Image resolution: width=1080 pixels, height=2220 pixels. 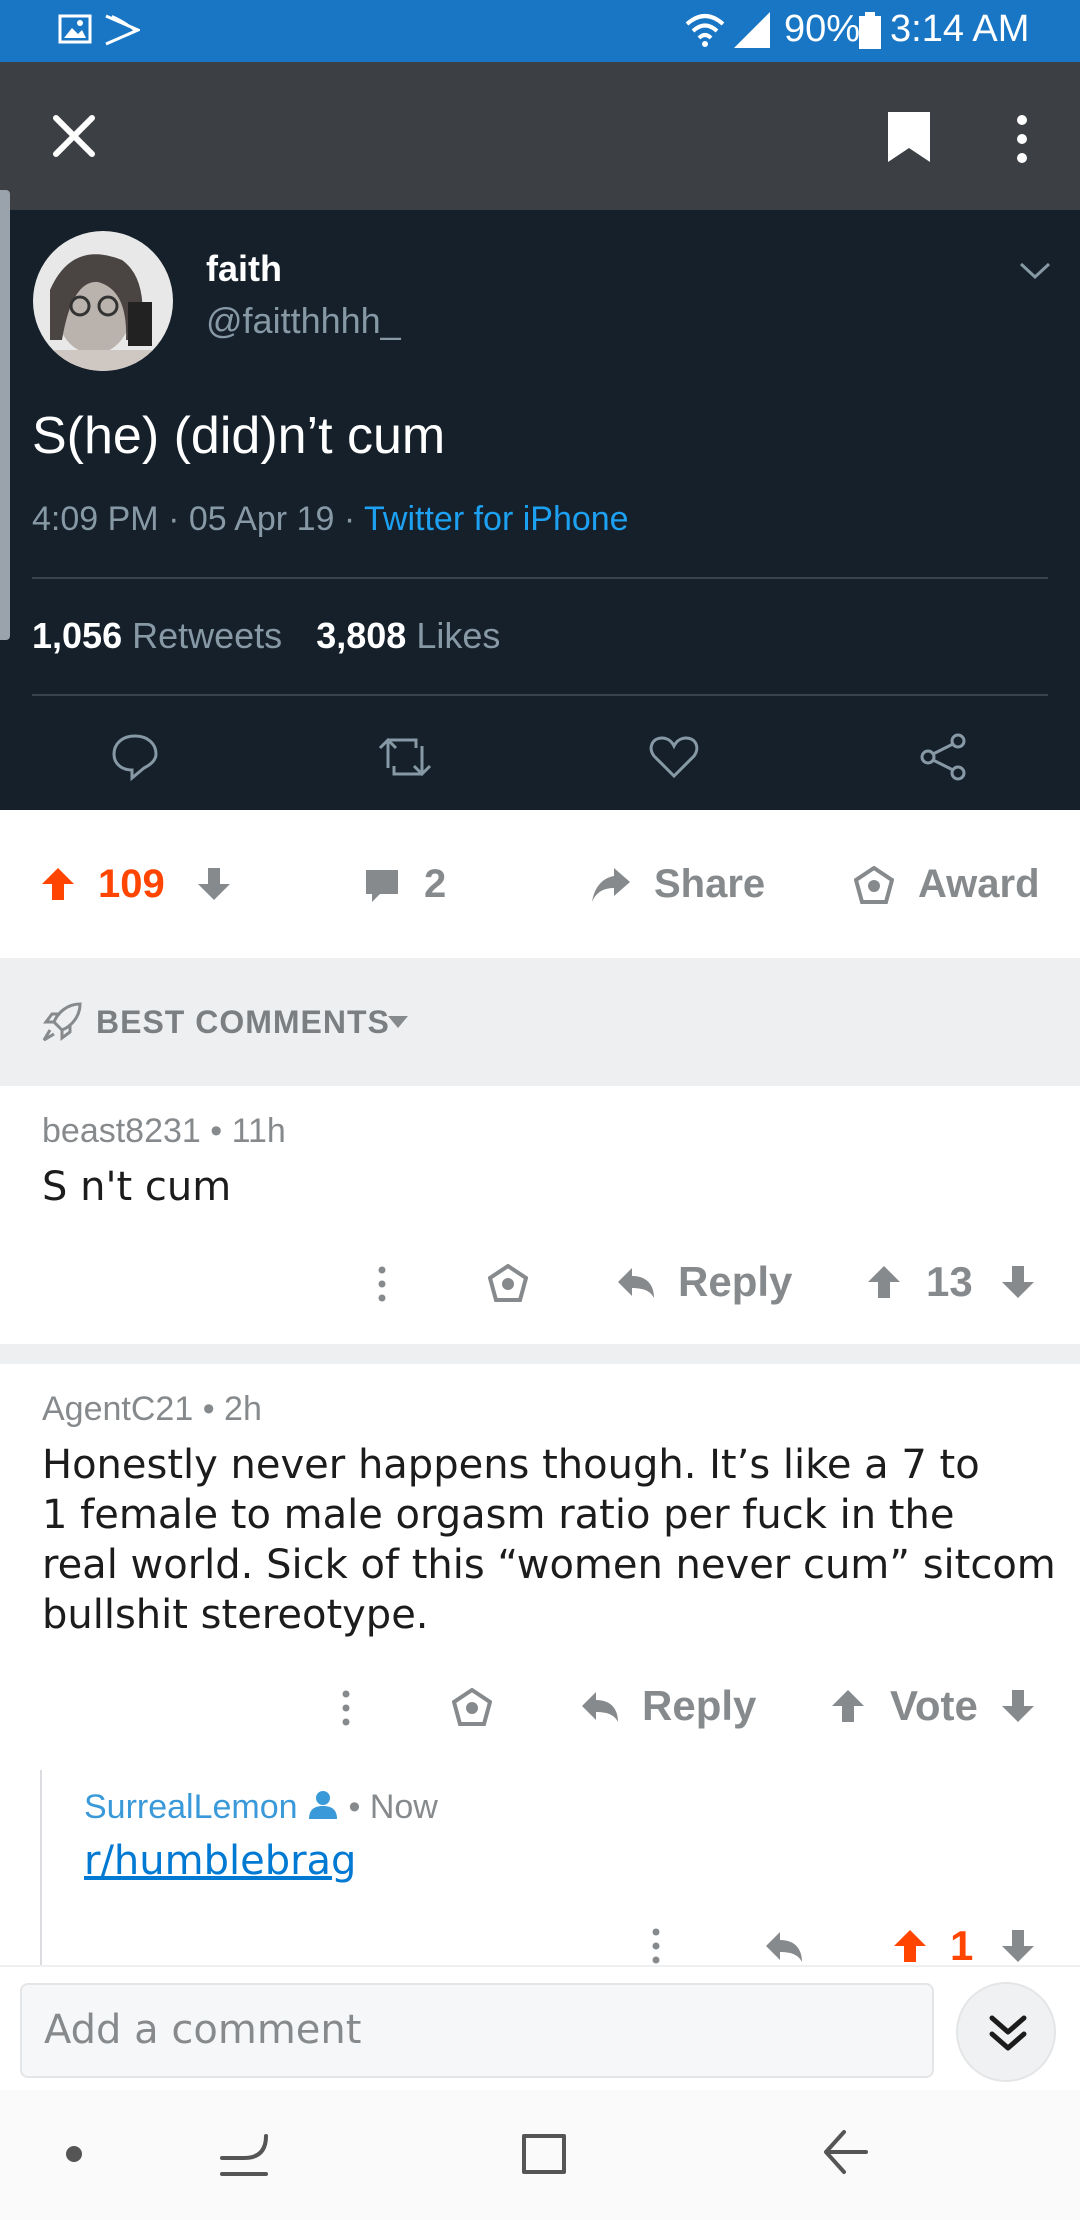 I want to click on tweet-meta: 4:09 PM · 05 Apr 19 · Twitter for iPhone, so click(x=330, y=519).